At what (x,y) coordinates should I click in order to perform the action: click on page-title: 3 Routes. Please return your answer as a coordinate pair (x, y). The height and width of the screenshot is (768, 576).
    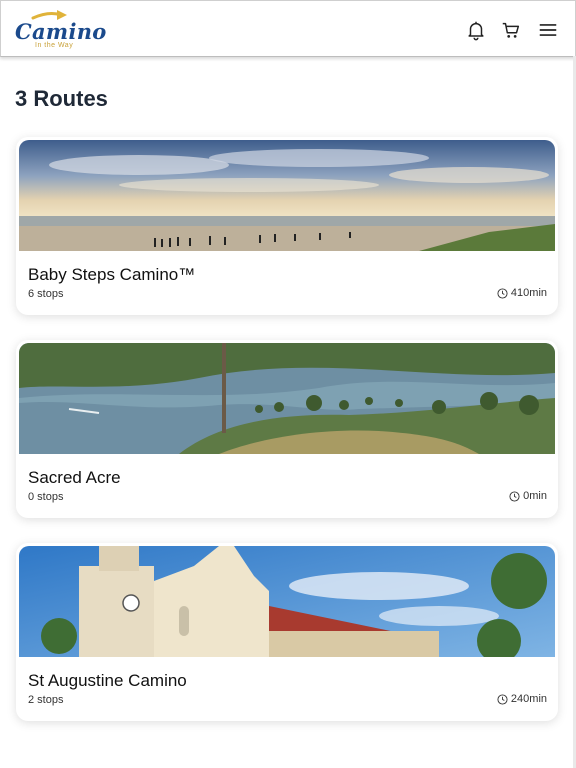
    Looking at the image, I should click on (61, 98).